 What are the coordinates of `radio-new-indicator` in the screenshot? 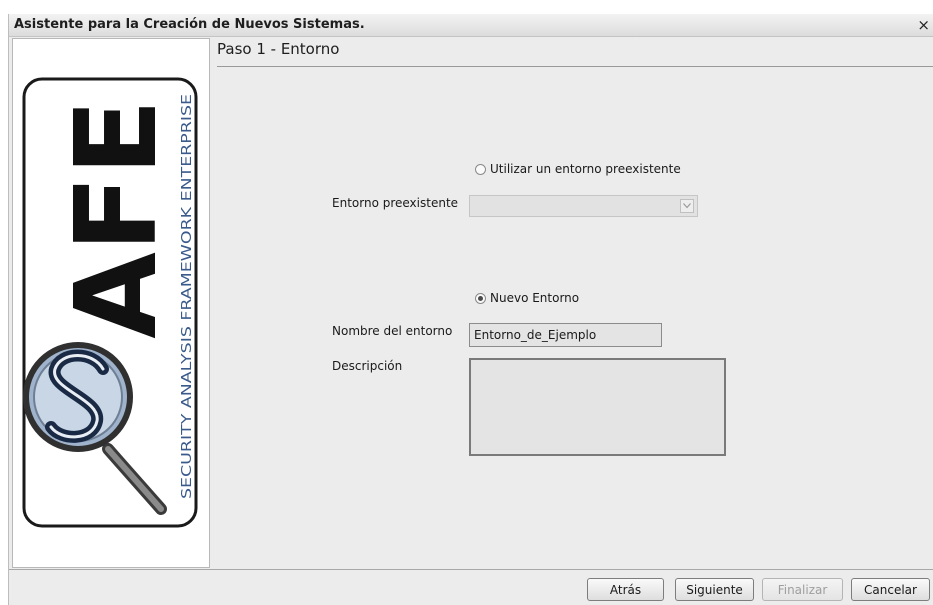 It's located at (480, 298).